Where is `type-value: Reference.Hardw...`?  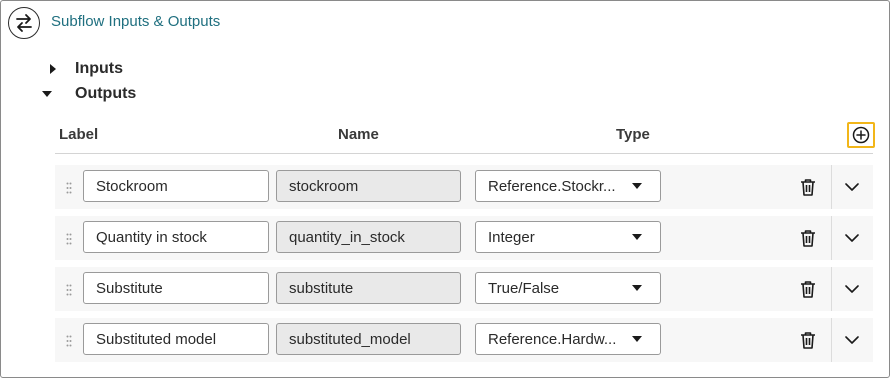 type-value: Reference.Hardw... is located at coordinates (552, 339).